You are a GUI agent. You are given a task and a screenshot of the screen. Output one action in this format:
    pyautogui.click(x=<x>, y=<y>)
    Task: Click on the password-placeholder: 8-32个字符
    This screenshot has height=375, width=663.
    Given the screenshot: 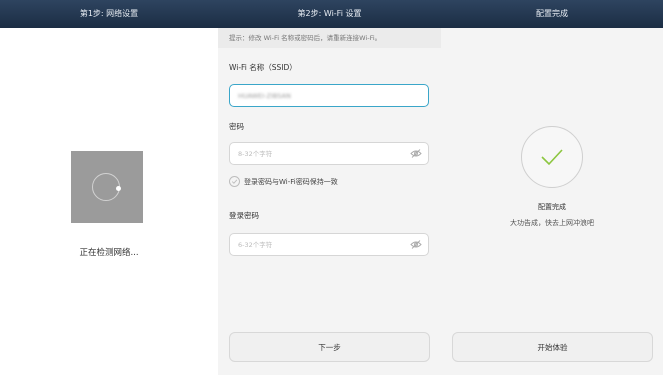 What is the action you would take?
    pyautogui.click(x=255, y=154)
    